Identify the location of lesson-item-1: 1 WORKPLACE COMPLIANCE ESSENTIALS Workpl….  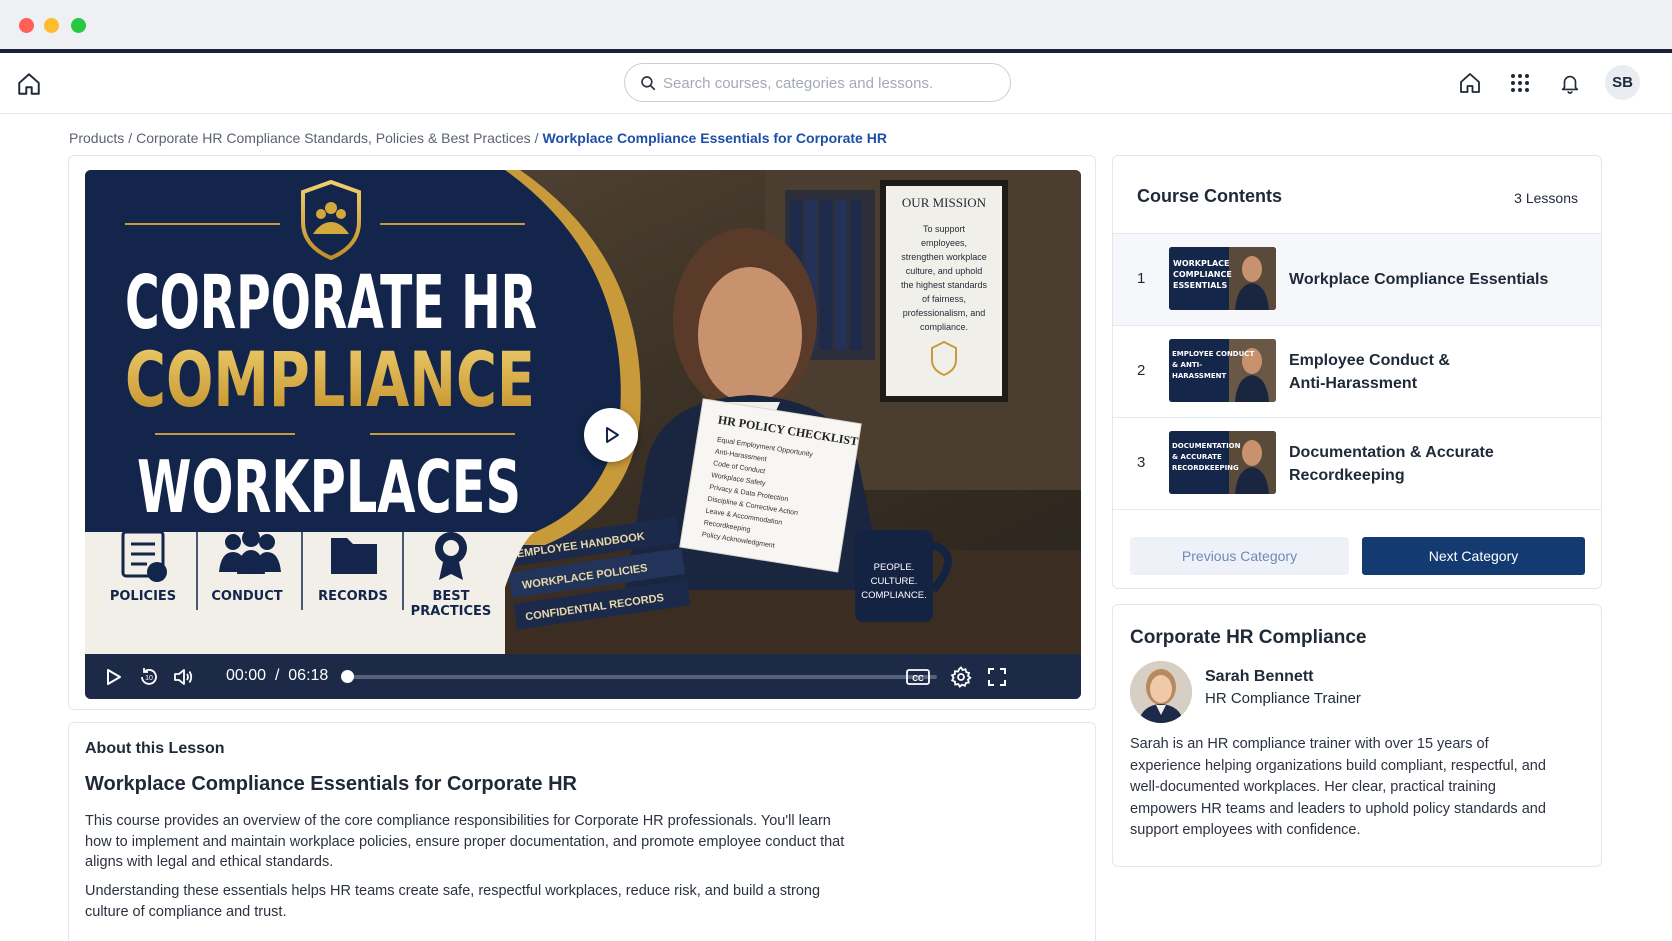
(1357, 279).